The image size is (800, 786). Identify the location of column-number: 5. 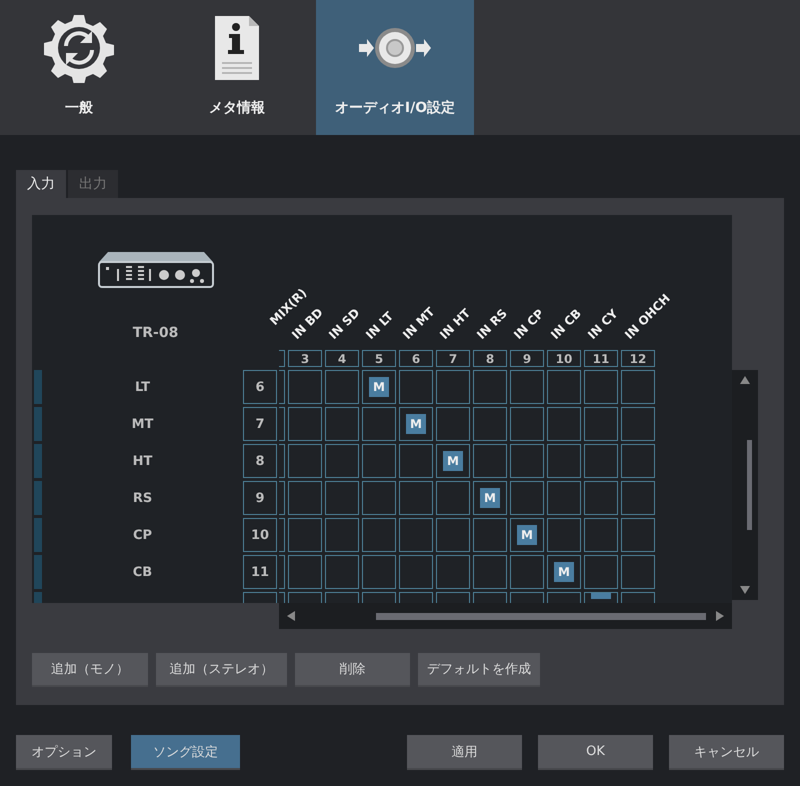
(379, 358).